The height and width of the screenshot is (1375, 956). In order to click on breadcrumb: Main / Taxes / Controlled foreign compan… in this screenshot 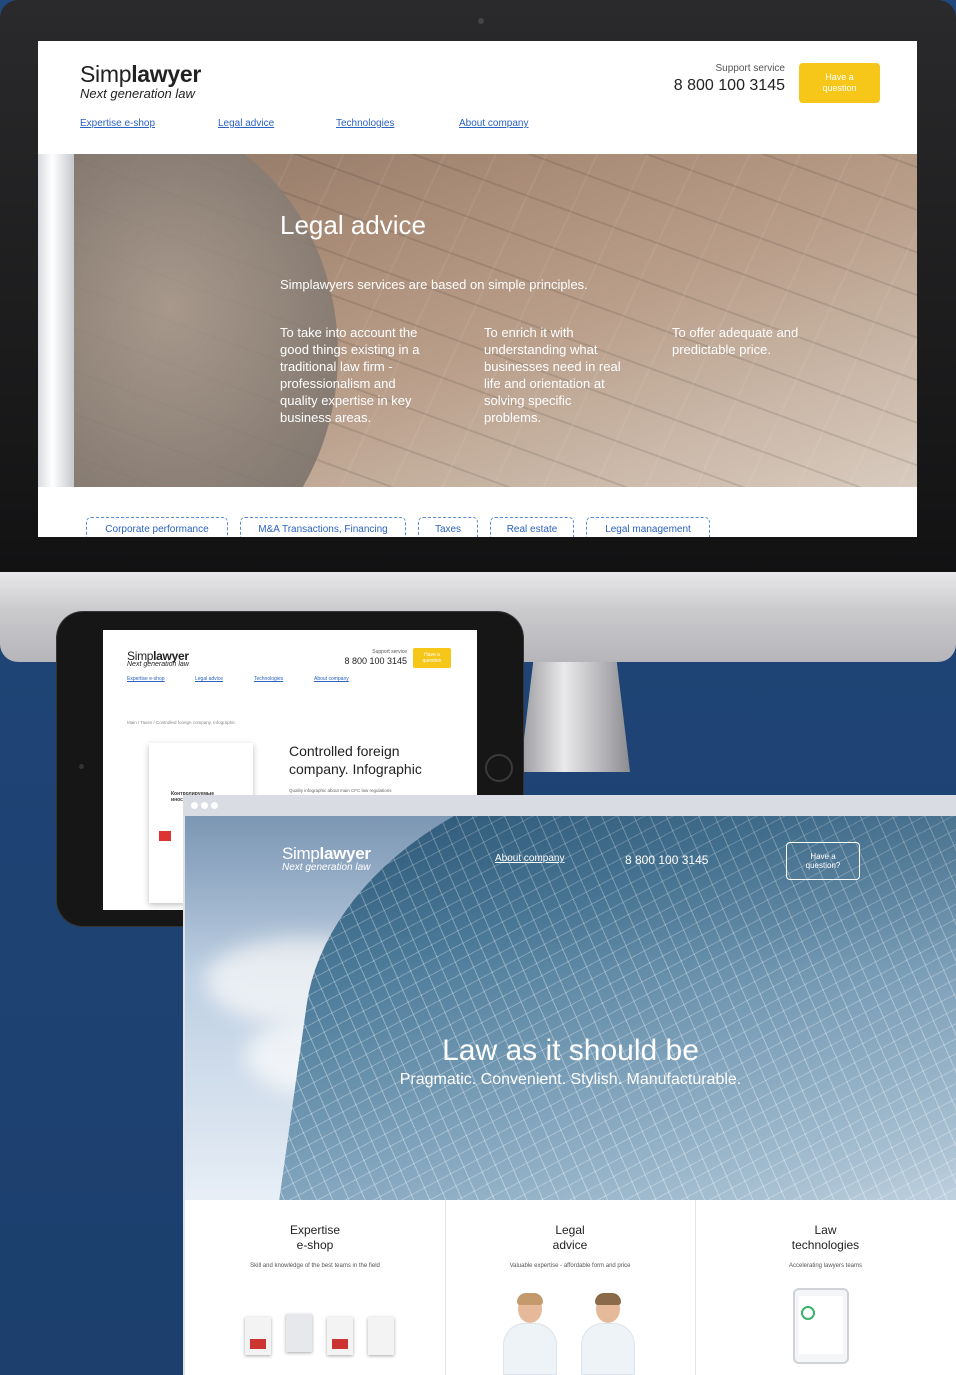, I will do `click(181, 722)`.